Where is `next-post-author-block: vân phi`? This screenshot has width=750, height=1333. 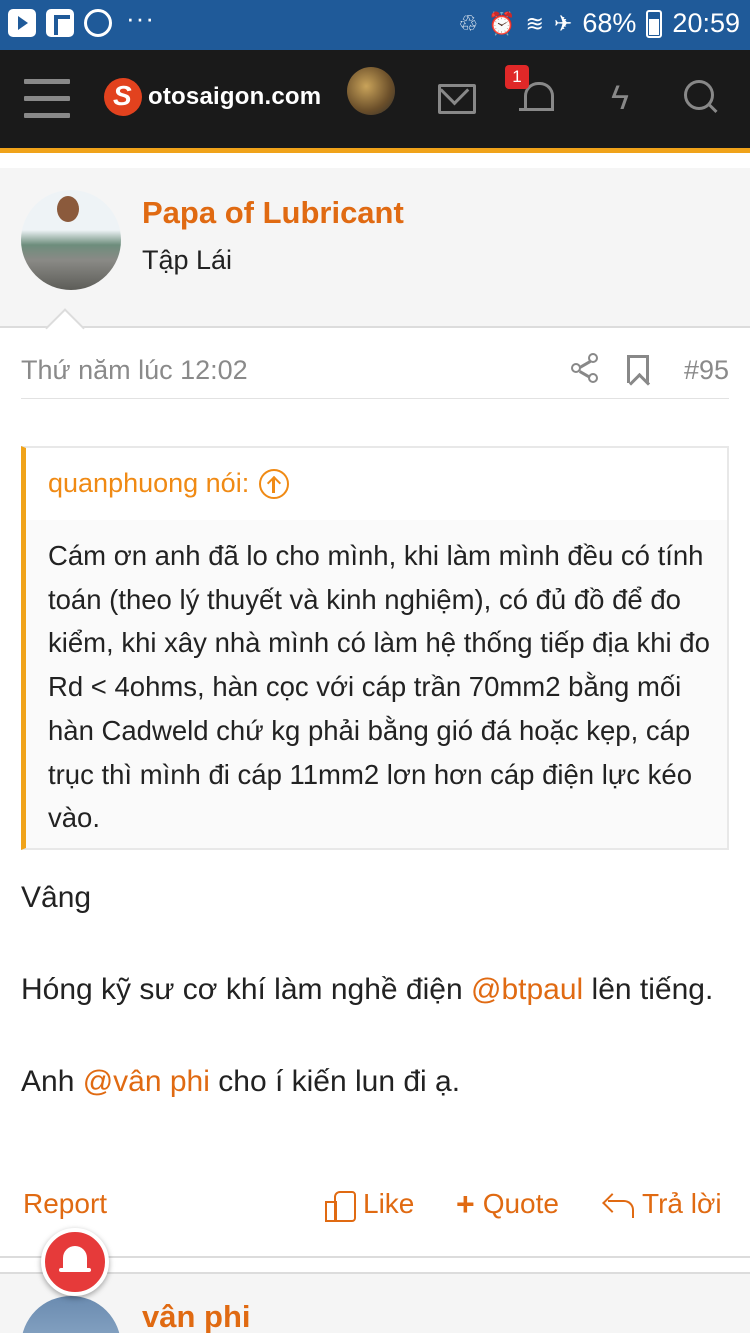 next-post-author-block: vân phi is located at coordinates (375, 1302).